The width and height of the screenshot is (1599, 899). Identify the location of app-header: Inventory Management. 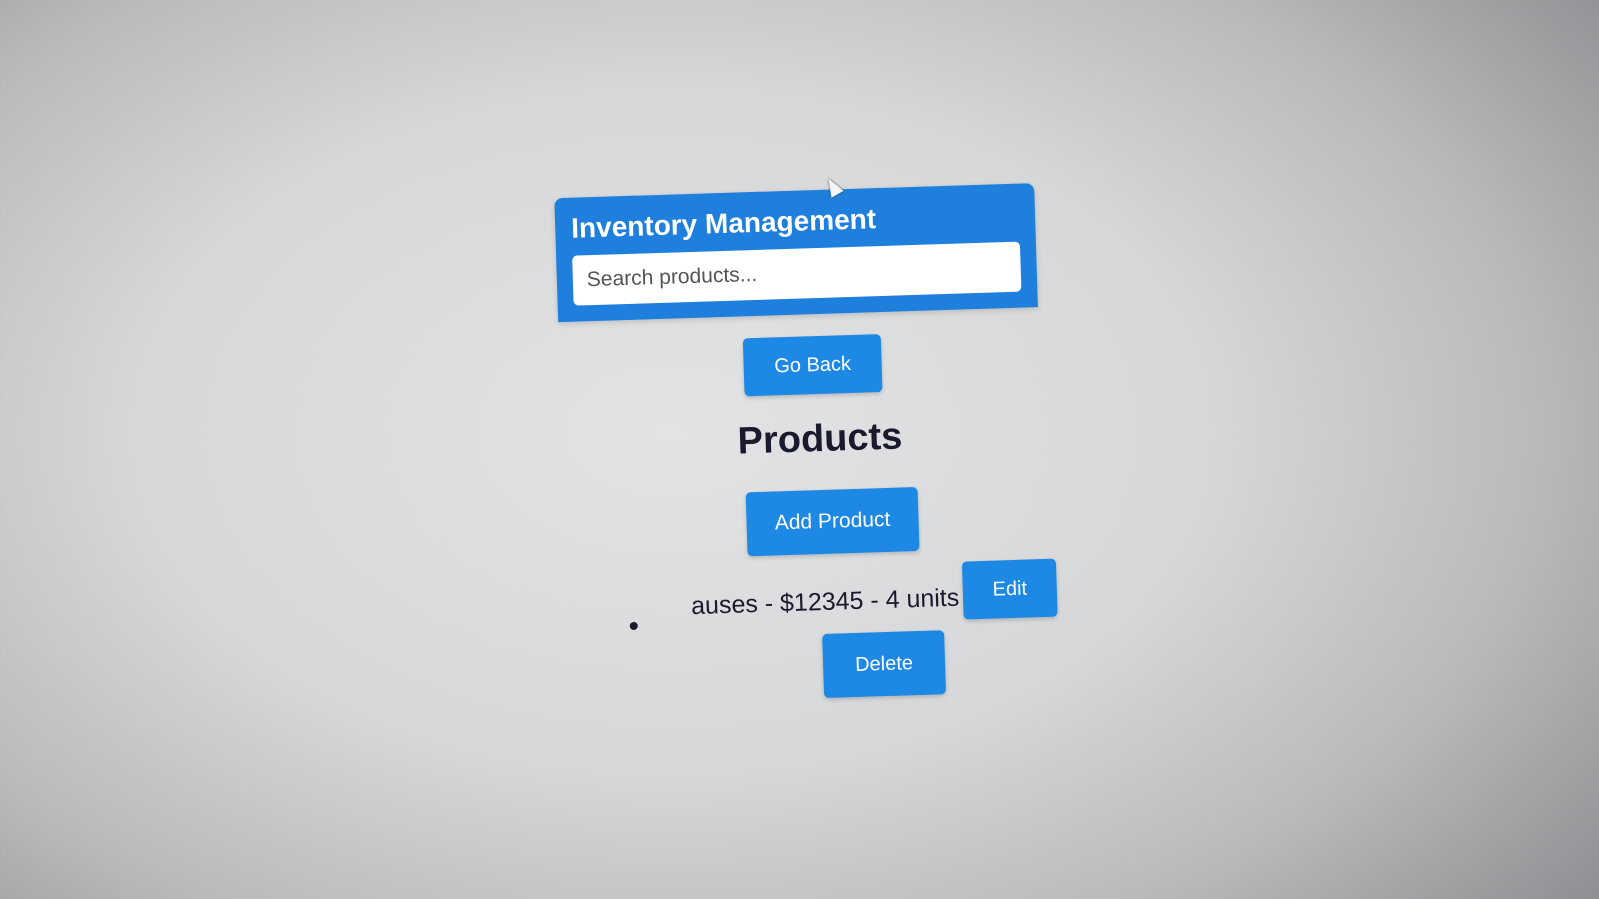
(796, 253).